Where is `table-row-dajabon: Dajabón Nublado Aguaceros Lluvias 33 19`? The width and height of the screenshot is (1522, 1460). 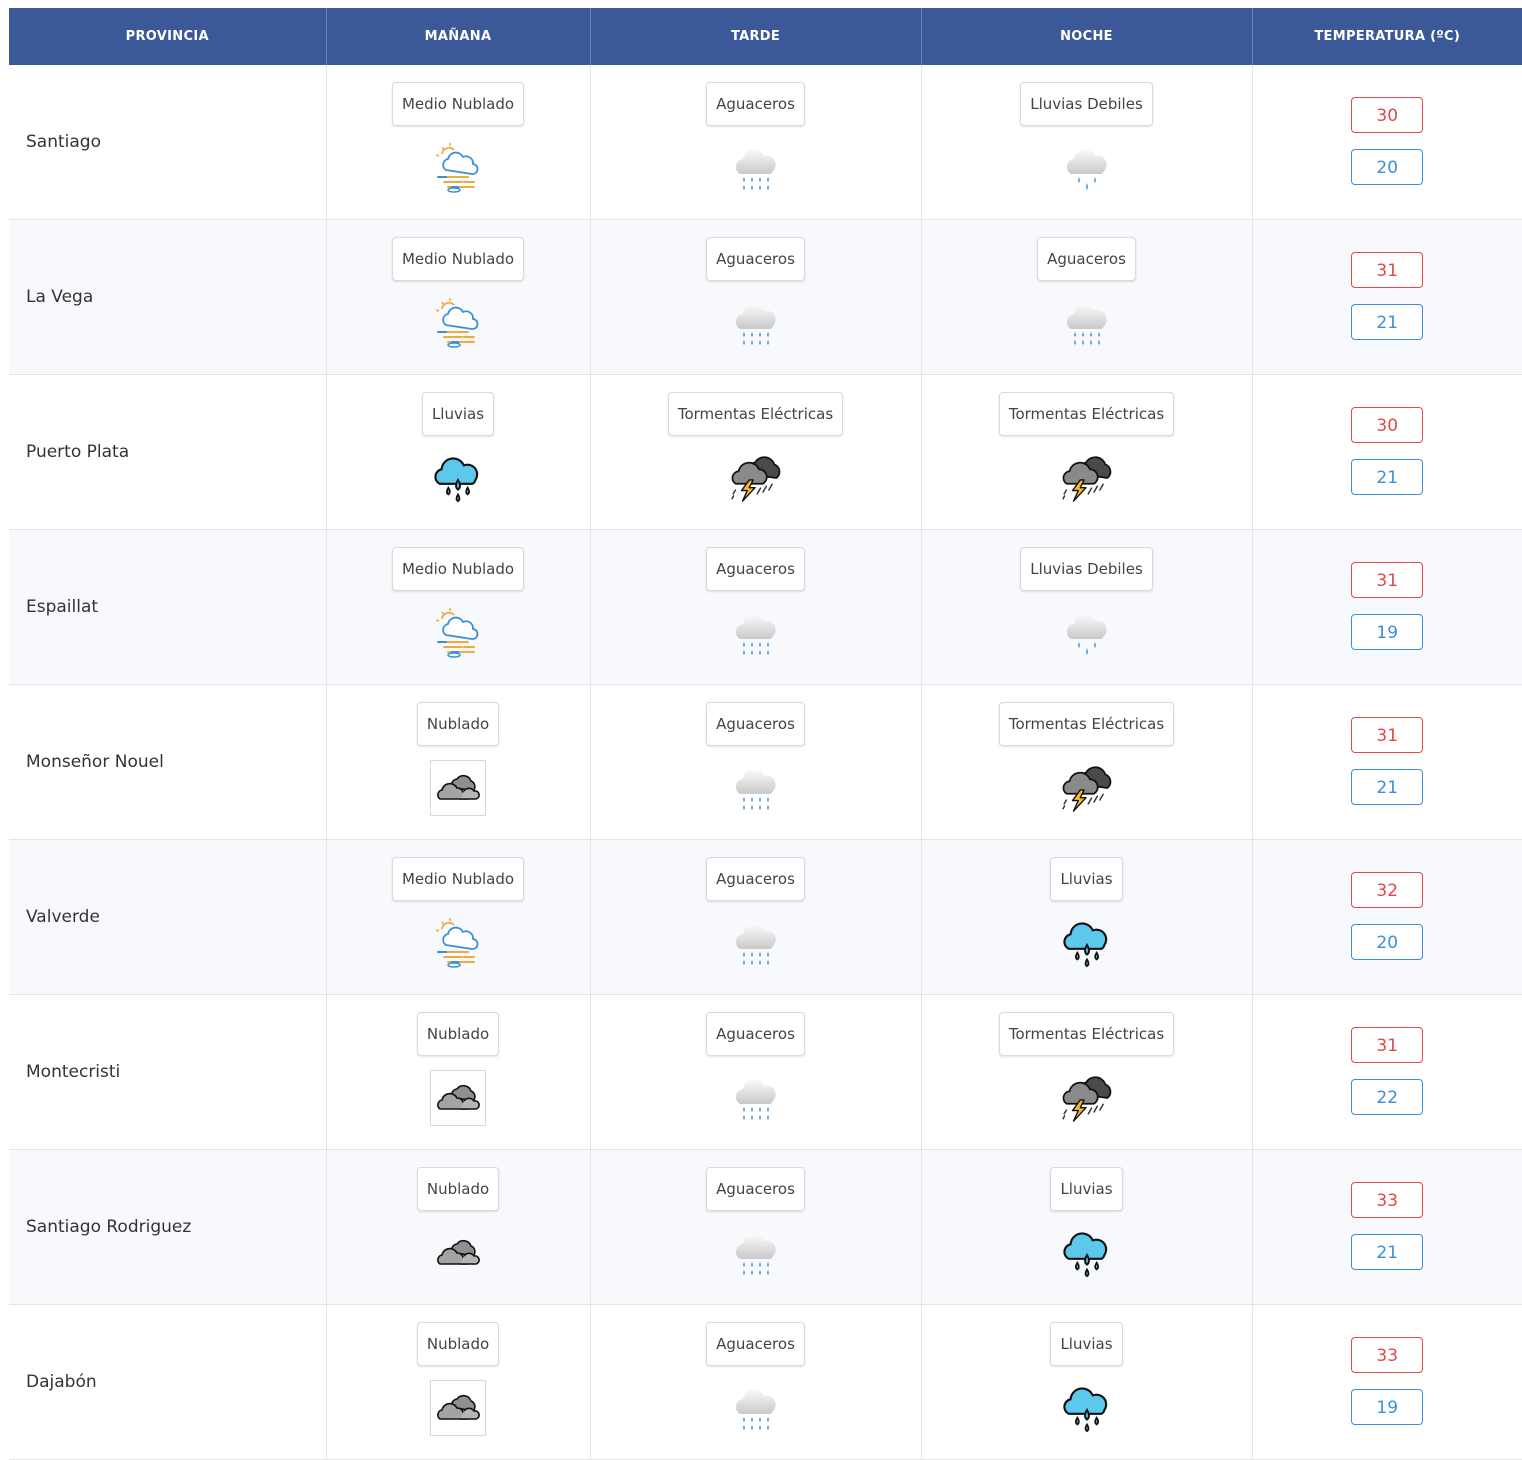
table-row-dajabon: Dajabón Nublado Aguaceros Lluvias 33 19 is located at coordinates (765, 1382).